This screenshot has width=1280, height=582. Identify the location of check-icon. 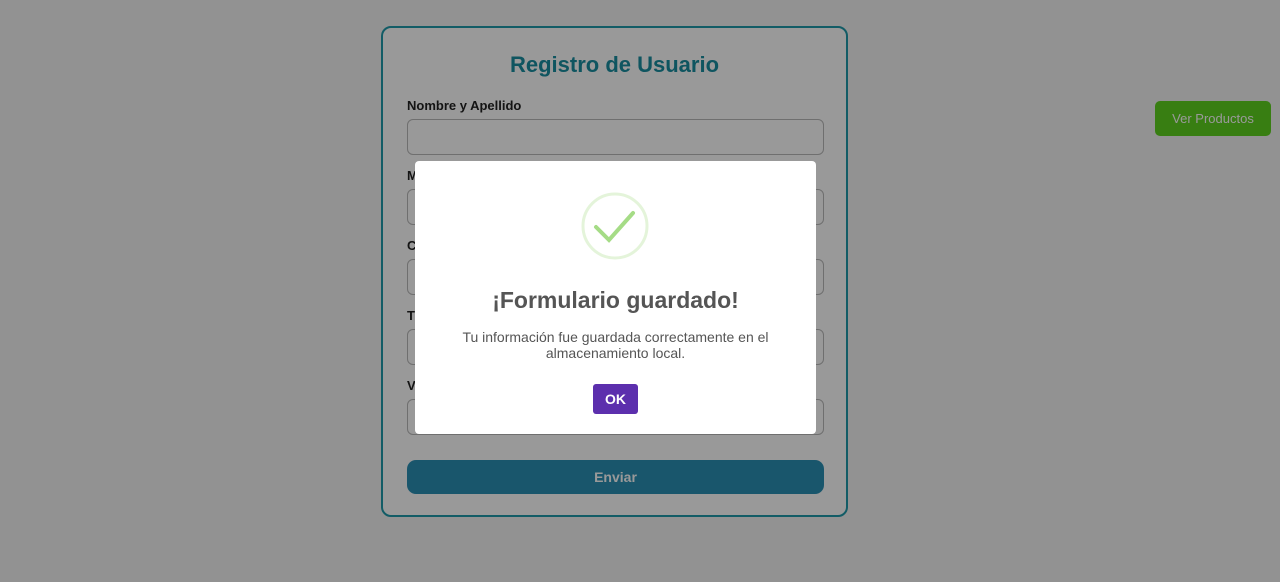
(615, 226).